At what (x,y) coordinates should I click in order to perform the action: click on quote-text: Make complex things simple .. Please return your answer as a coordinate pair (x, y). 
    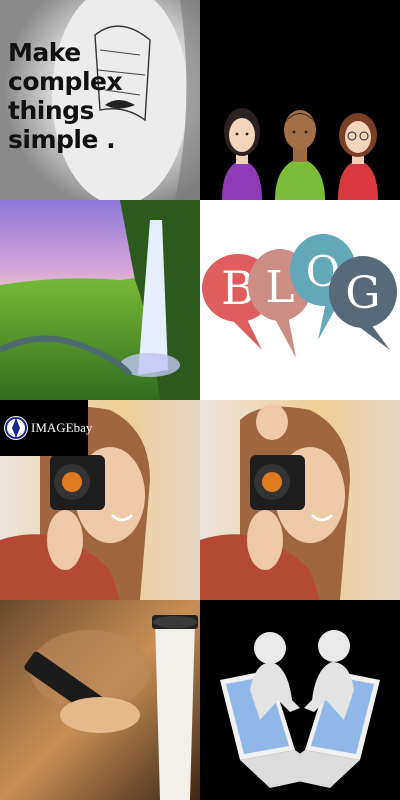
    Looking at the image, I should click on (68, 96).